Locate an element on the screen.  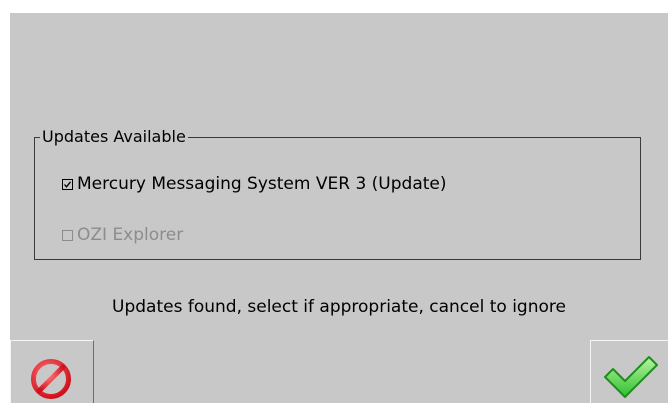
cancel-icon is located at coordinates (51, 379).